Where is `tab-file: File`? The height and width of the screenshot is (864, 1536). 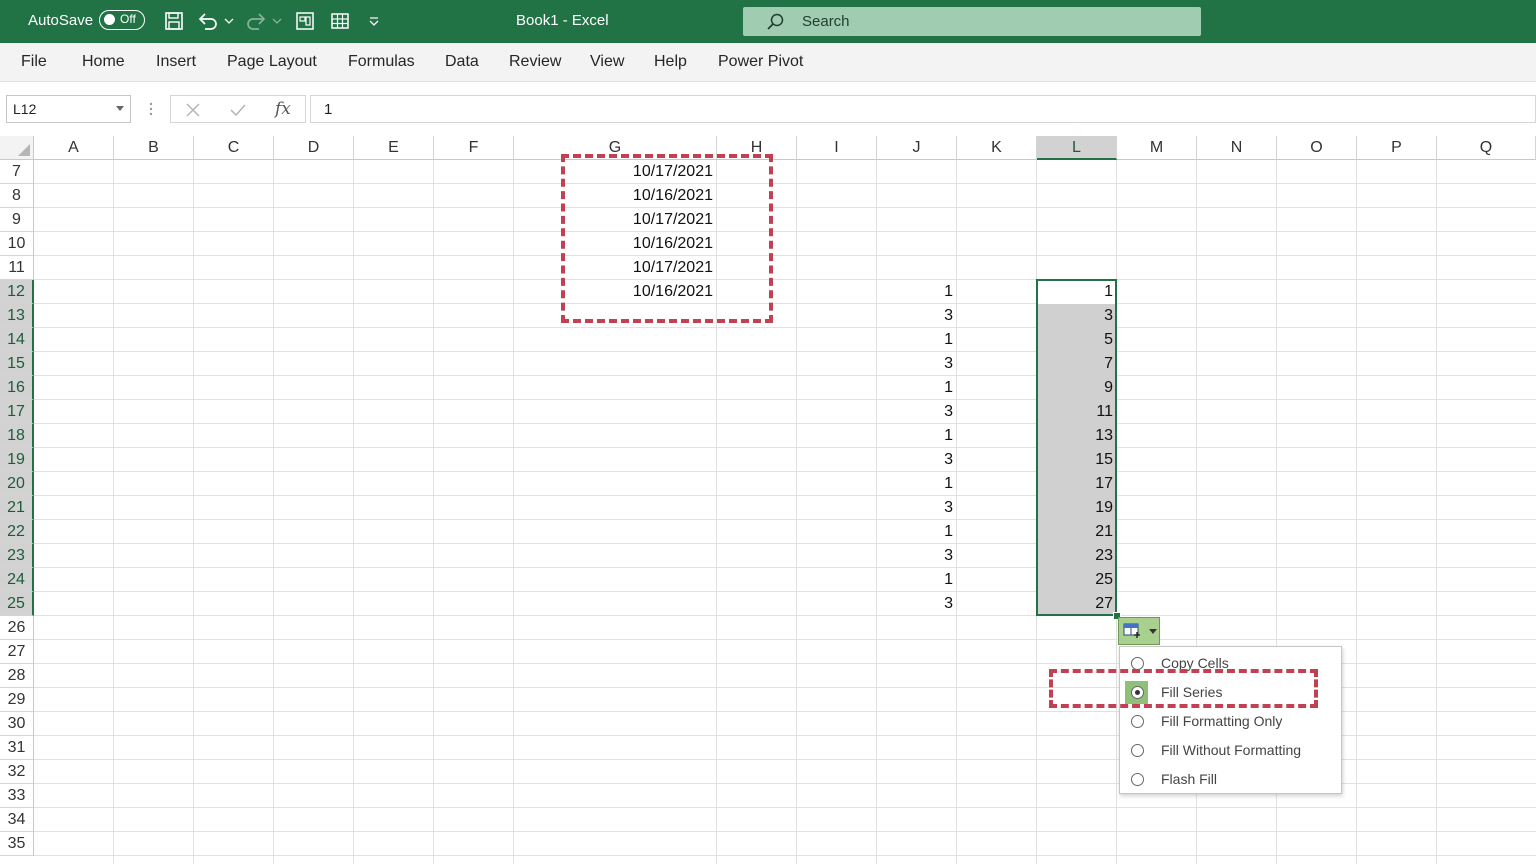
tab-file: File is located at coordinates (34, 62).